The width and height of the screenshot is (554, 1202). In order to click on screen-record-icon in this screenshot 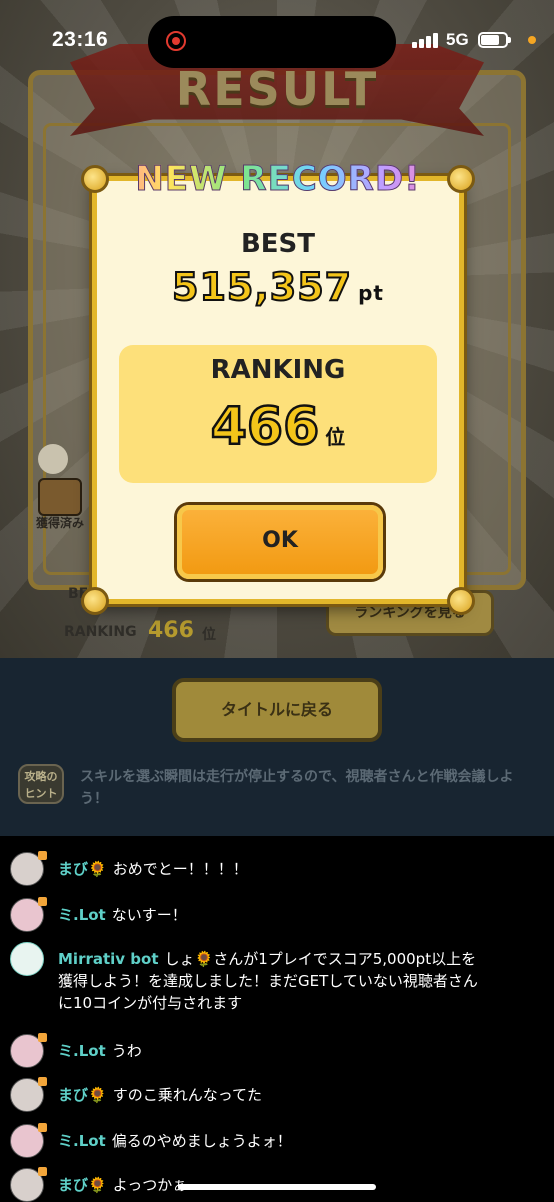, I will do `click(176, 41)`.